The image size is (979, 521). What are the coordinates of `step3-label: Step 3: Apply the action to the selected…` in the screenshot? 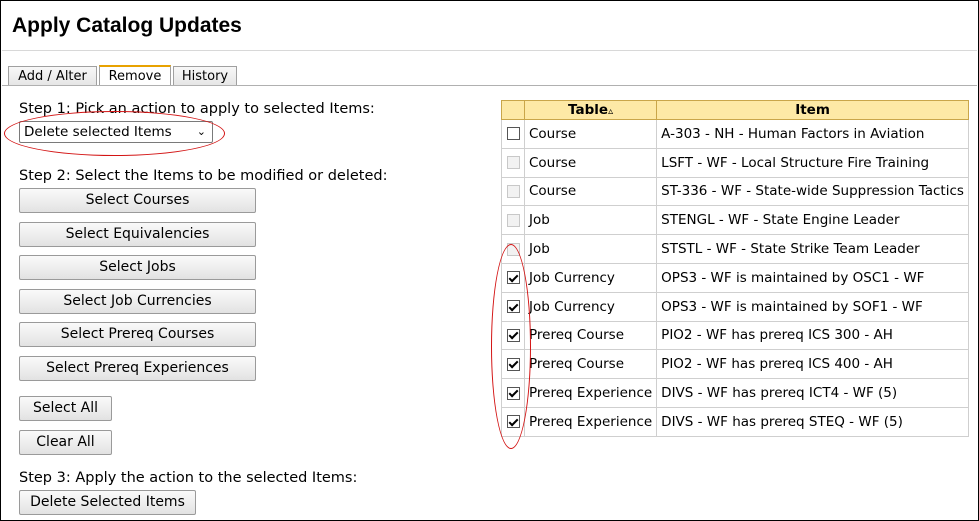 It's located at (188, 478).